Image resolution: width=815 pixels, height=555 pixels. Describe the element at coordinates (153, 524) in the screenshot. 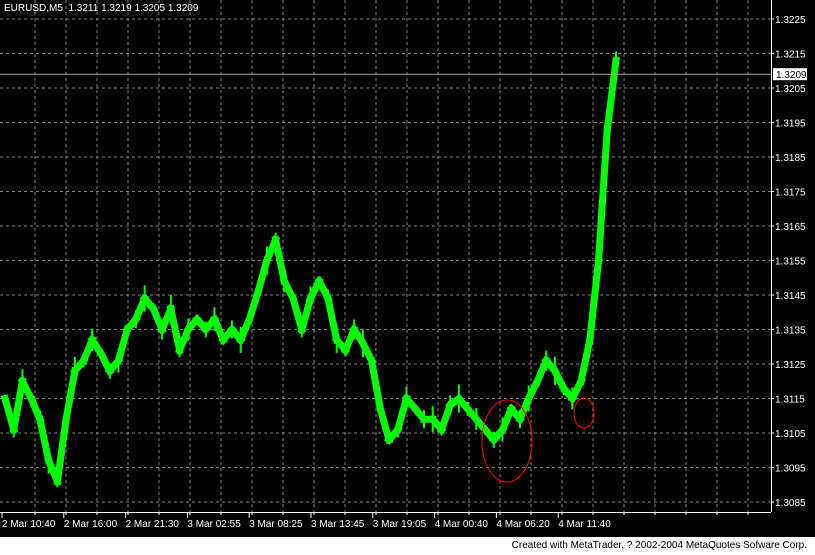

I see `x-tick-label: 2 Mar 21:30` at that location.